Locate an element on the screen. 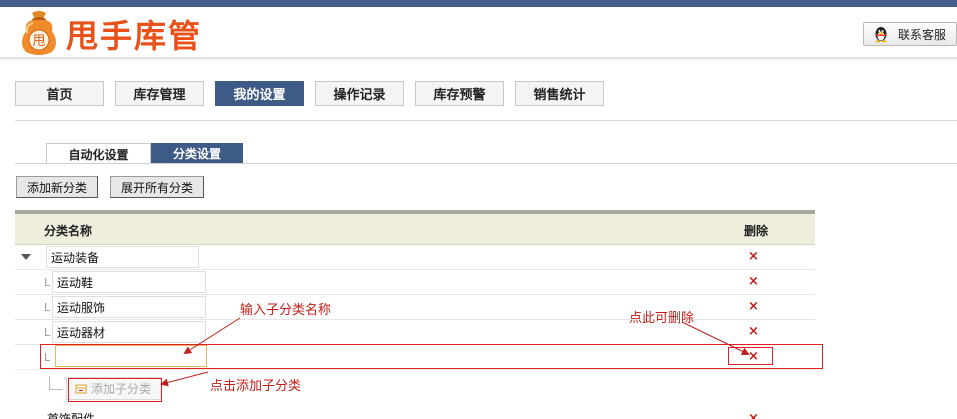 The height and width of the screenshot is (419, 957). contact-support-label: 联系客服 is located at coordinates (922, 34).